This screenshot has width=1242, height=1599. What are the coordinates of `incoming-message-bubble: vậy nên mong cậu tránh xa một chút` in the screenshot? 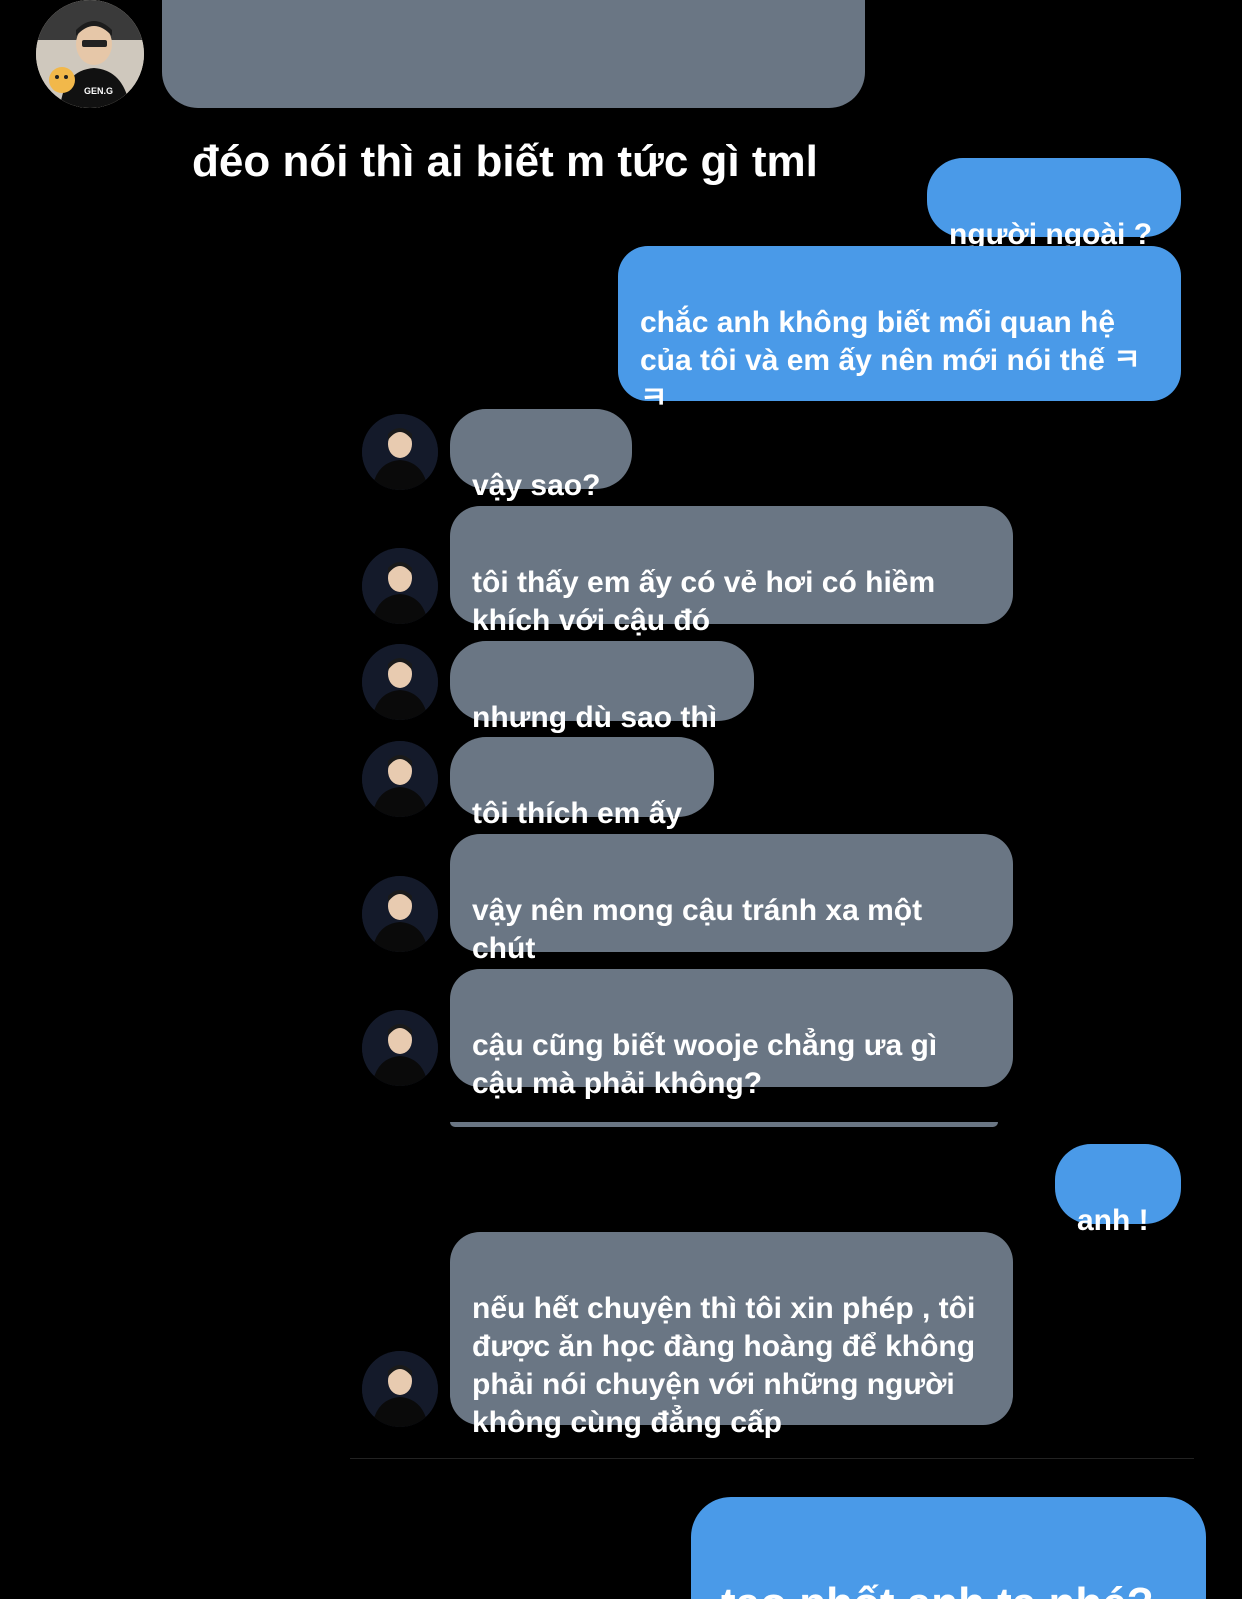 It's located at (731, 899).